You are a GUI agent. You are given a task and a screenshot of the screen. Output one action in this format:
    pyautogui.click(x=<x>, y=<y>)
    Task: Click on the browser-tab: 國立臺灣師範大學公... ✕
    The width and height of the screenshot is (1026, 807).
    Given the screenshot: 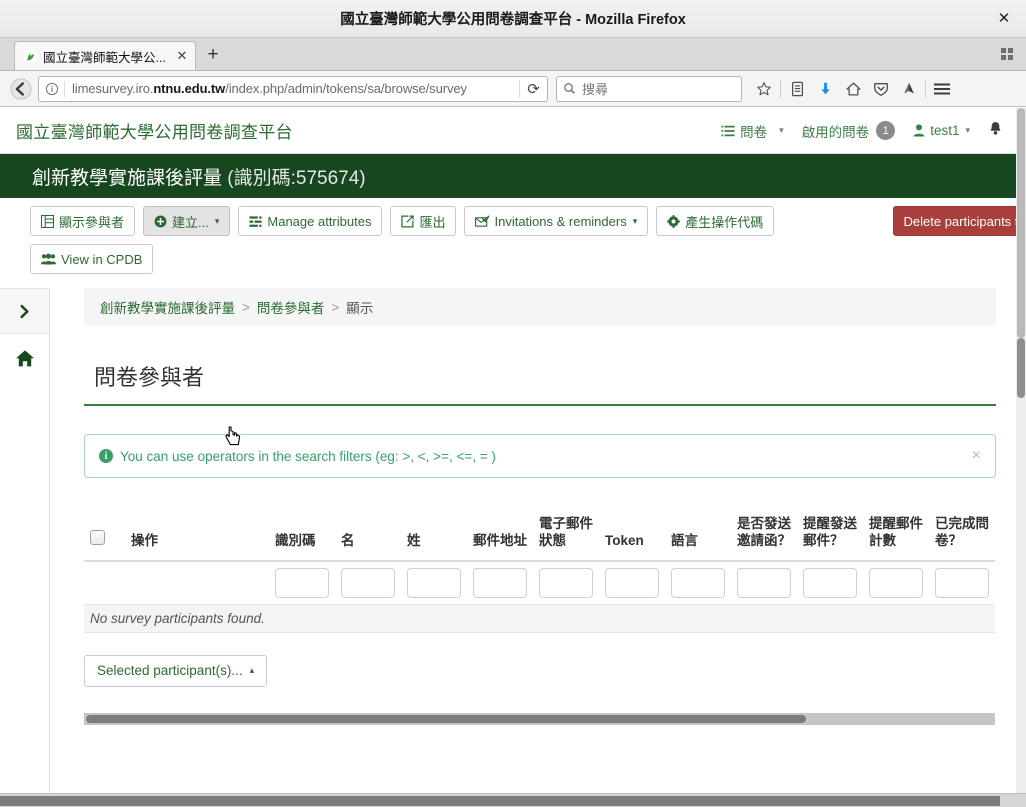 What is the action you would take?
    pyautogui.click(x=105, y=55)
    